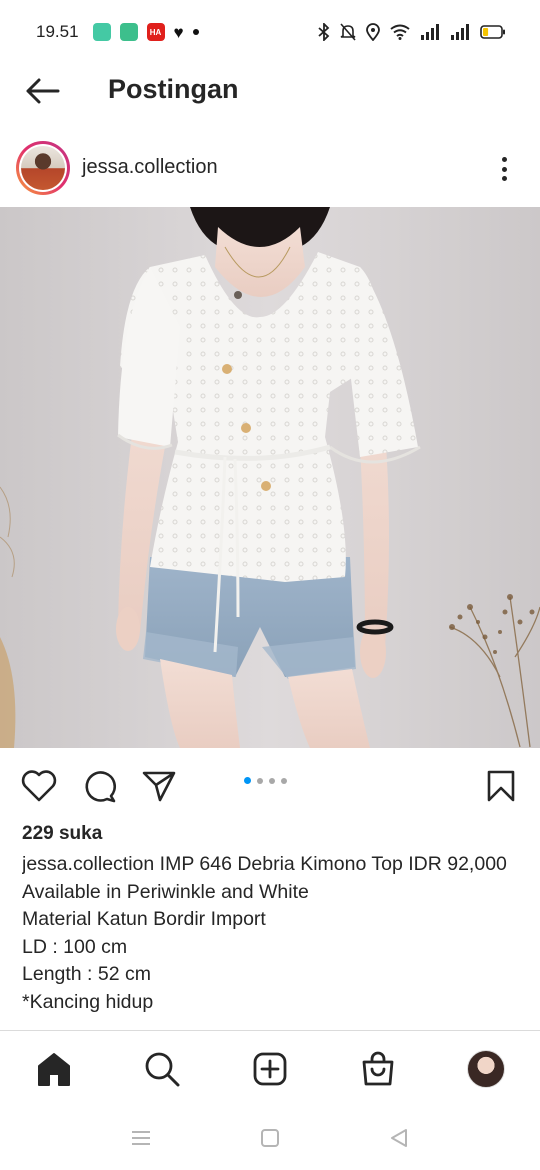 This screenshot has height=1170, width=540. I want to click on caption-line: LD : 100 cm, so click(75, 946).